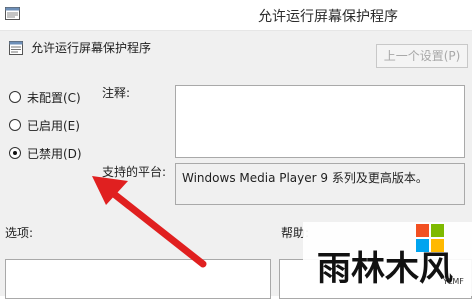  What do you see at coordinates (116, 93) in the screenshot?
I see `comment-label: 注释:` at bounding box center [116, 93].